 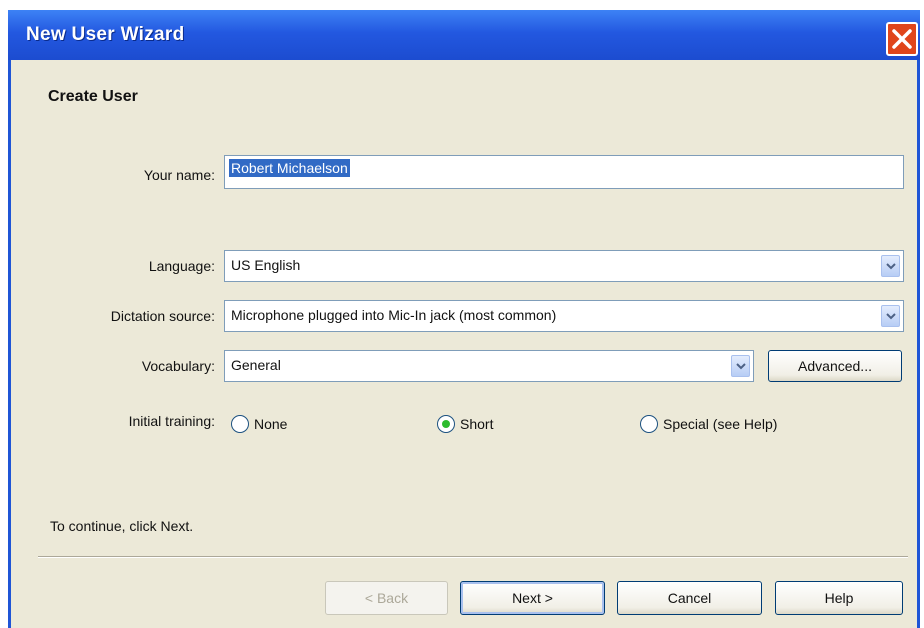 I want to click on vocabulary-value: General, so click(x=256, y=365).